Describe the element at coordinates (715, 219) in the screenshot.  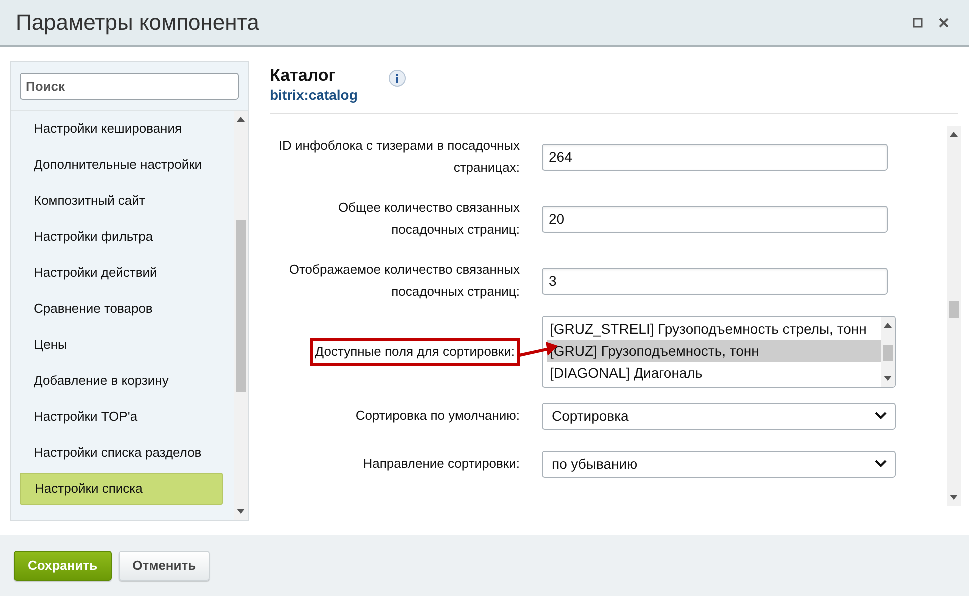
I see `text-input: 20` at that location.